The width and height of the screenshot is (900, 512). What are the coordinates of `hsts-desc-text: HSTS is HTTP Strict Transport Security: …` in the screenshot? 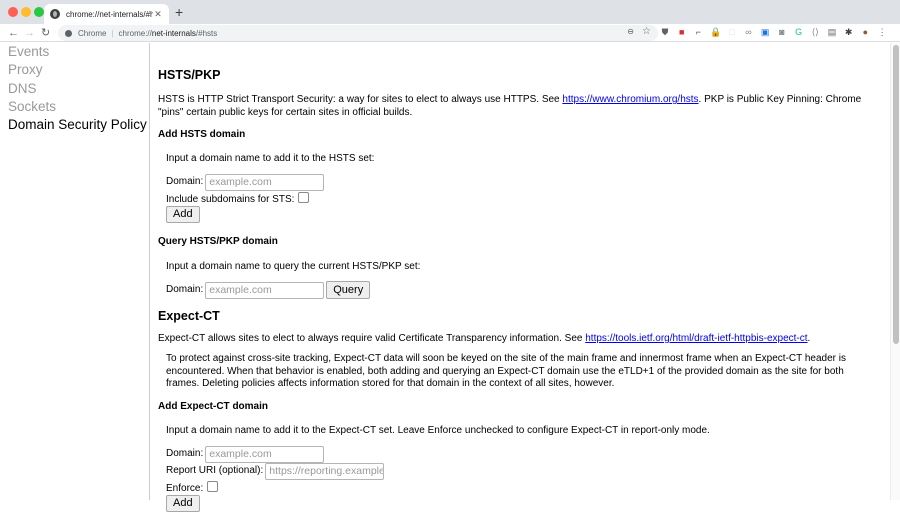 It's located at (360, 99).